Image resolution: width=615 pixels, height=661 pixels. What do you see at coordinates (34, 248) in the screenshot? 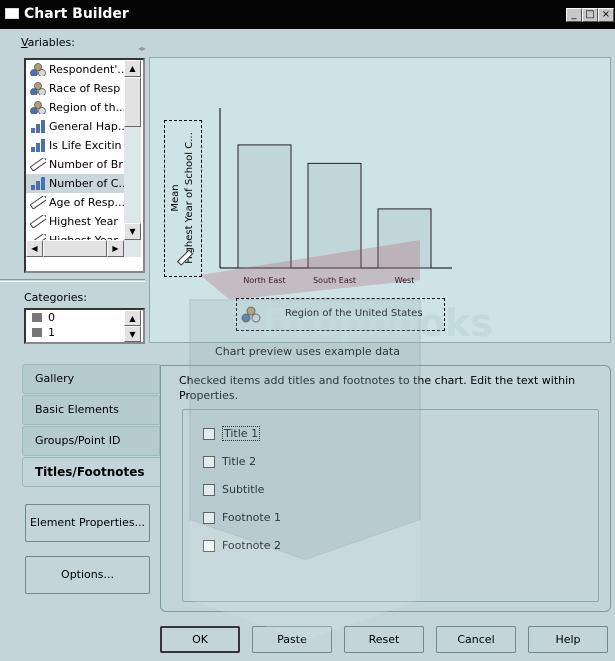
I see `scroll-left-button: ◀` at bounding box center [34, 248].